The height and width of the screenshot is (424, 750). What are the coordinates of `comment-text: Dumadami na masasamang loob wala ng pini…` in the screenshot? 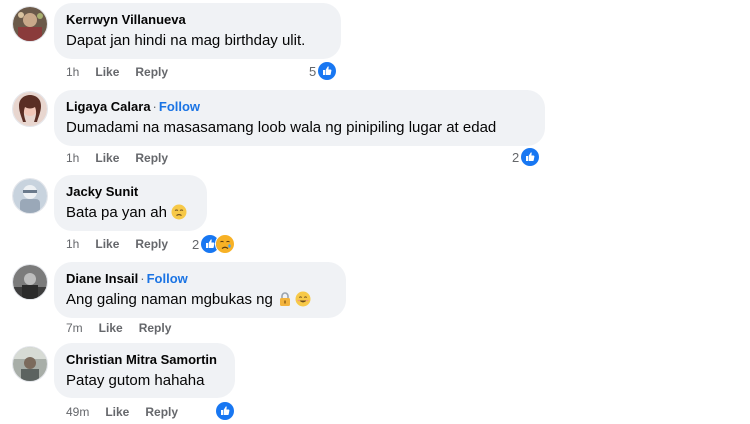 It's located at (281, 127).